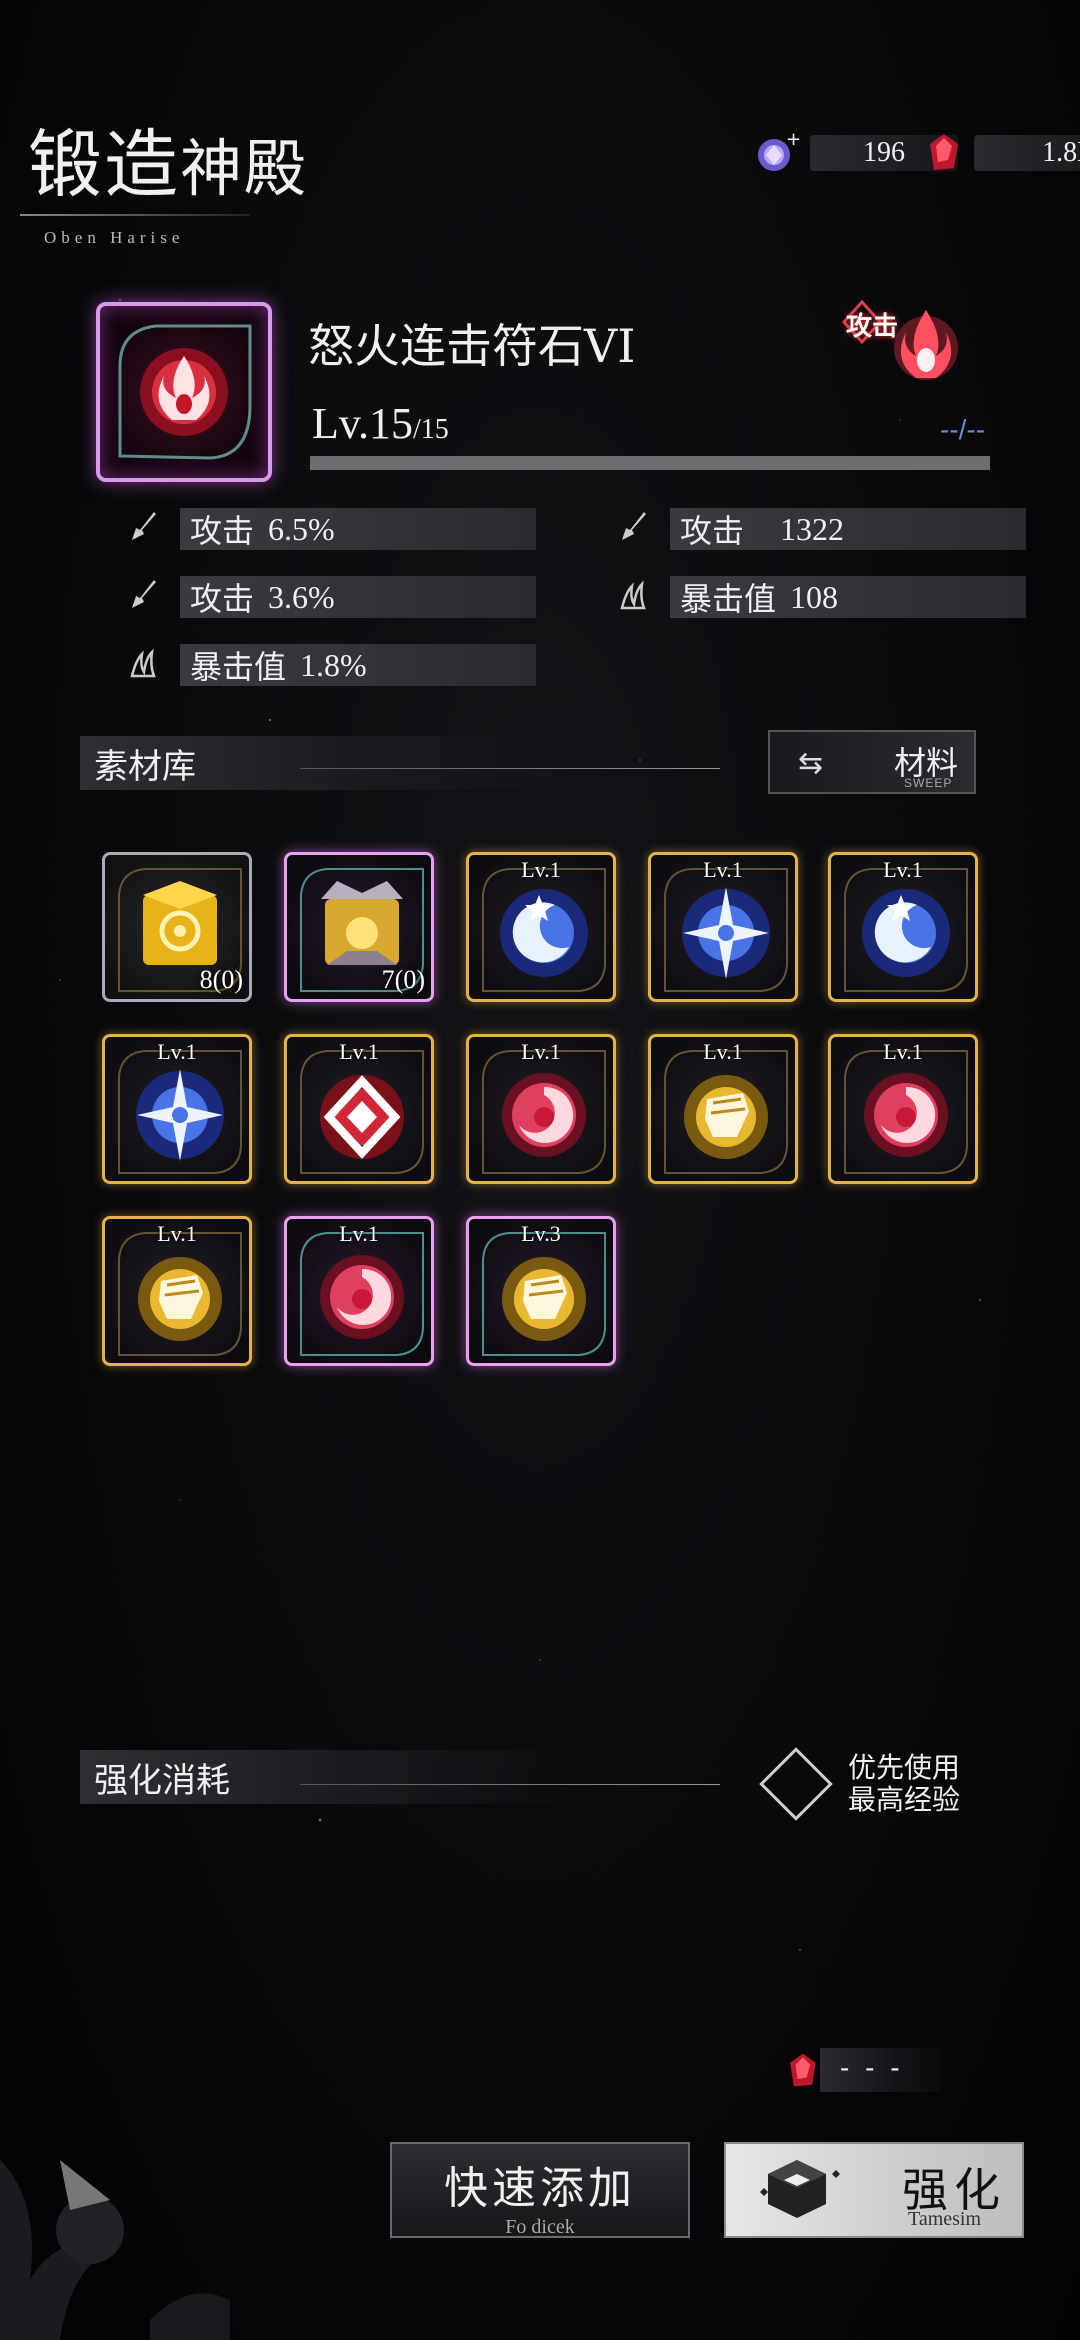 This screenshot has height=2340, width=1080. I want to click on page-title: 锻造神殿, so click(168, 165).